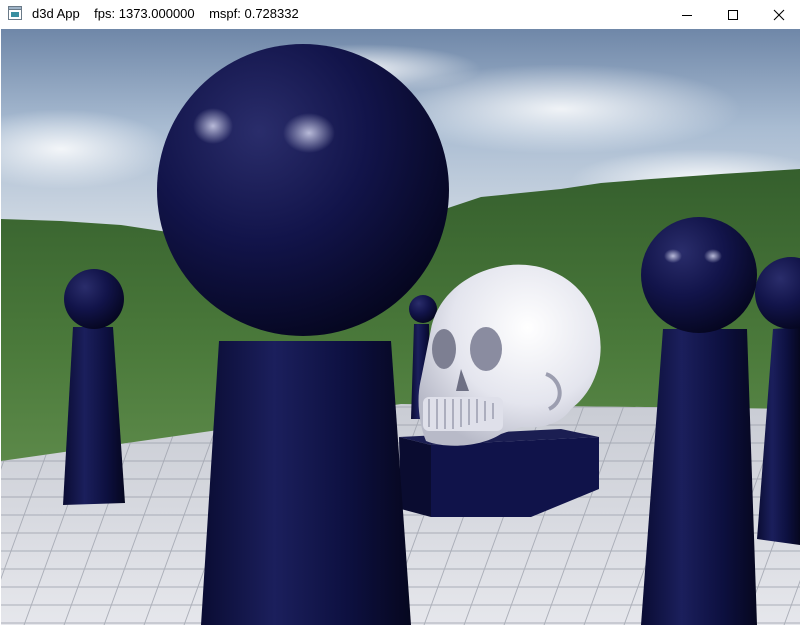 The width and height of the screenshot is (800, 625). I want to click on maximize-button, so click(733, 14).